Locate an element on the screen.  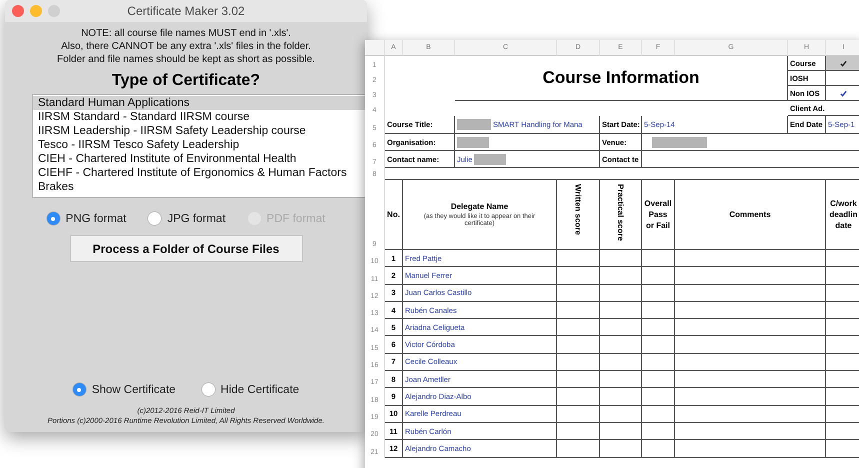
column-heading: Comments is located at coordinates (750, 215).